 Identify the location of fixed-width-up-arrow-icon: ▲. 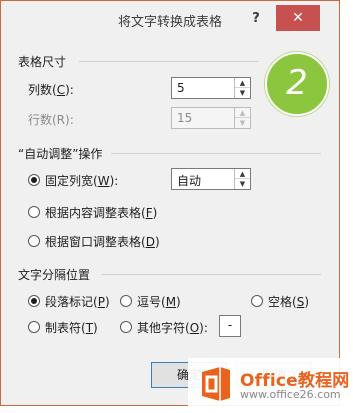
(242, 174).